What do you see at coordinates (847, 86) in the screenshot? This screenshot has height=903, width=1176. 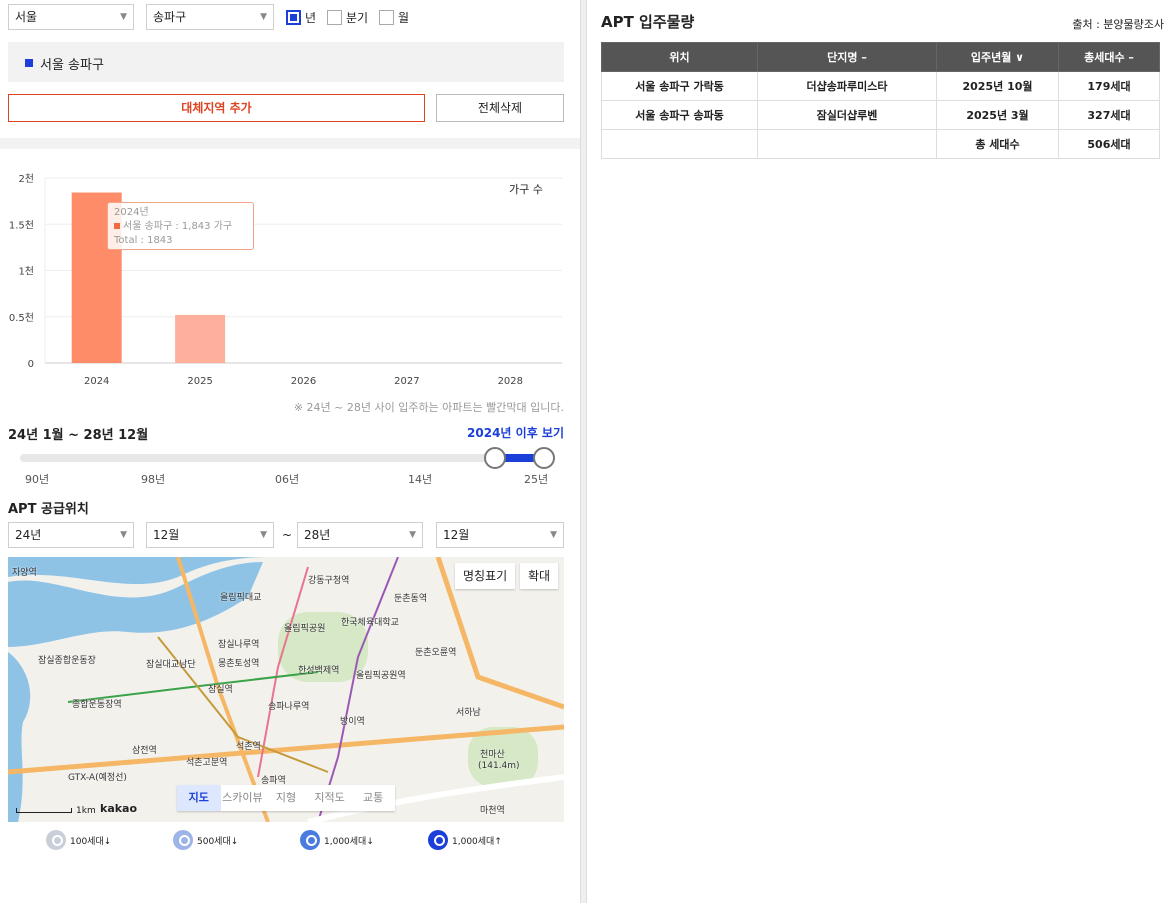 I see `table-cell: 더샵송파루미스타` at bounding box center [847, 86].